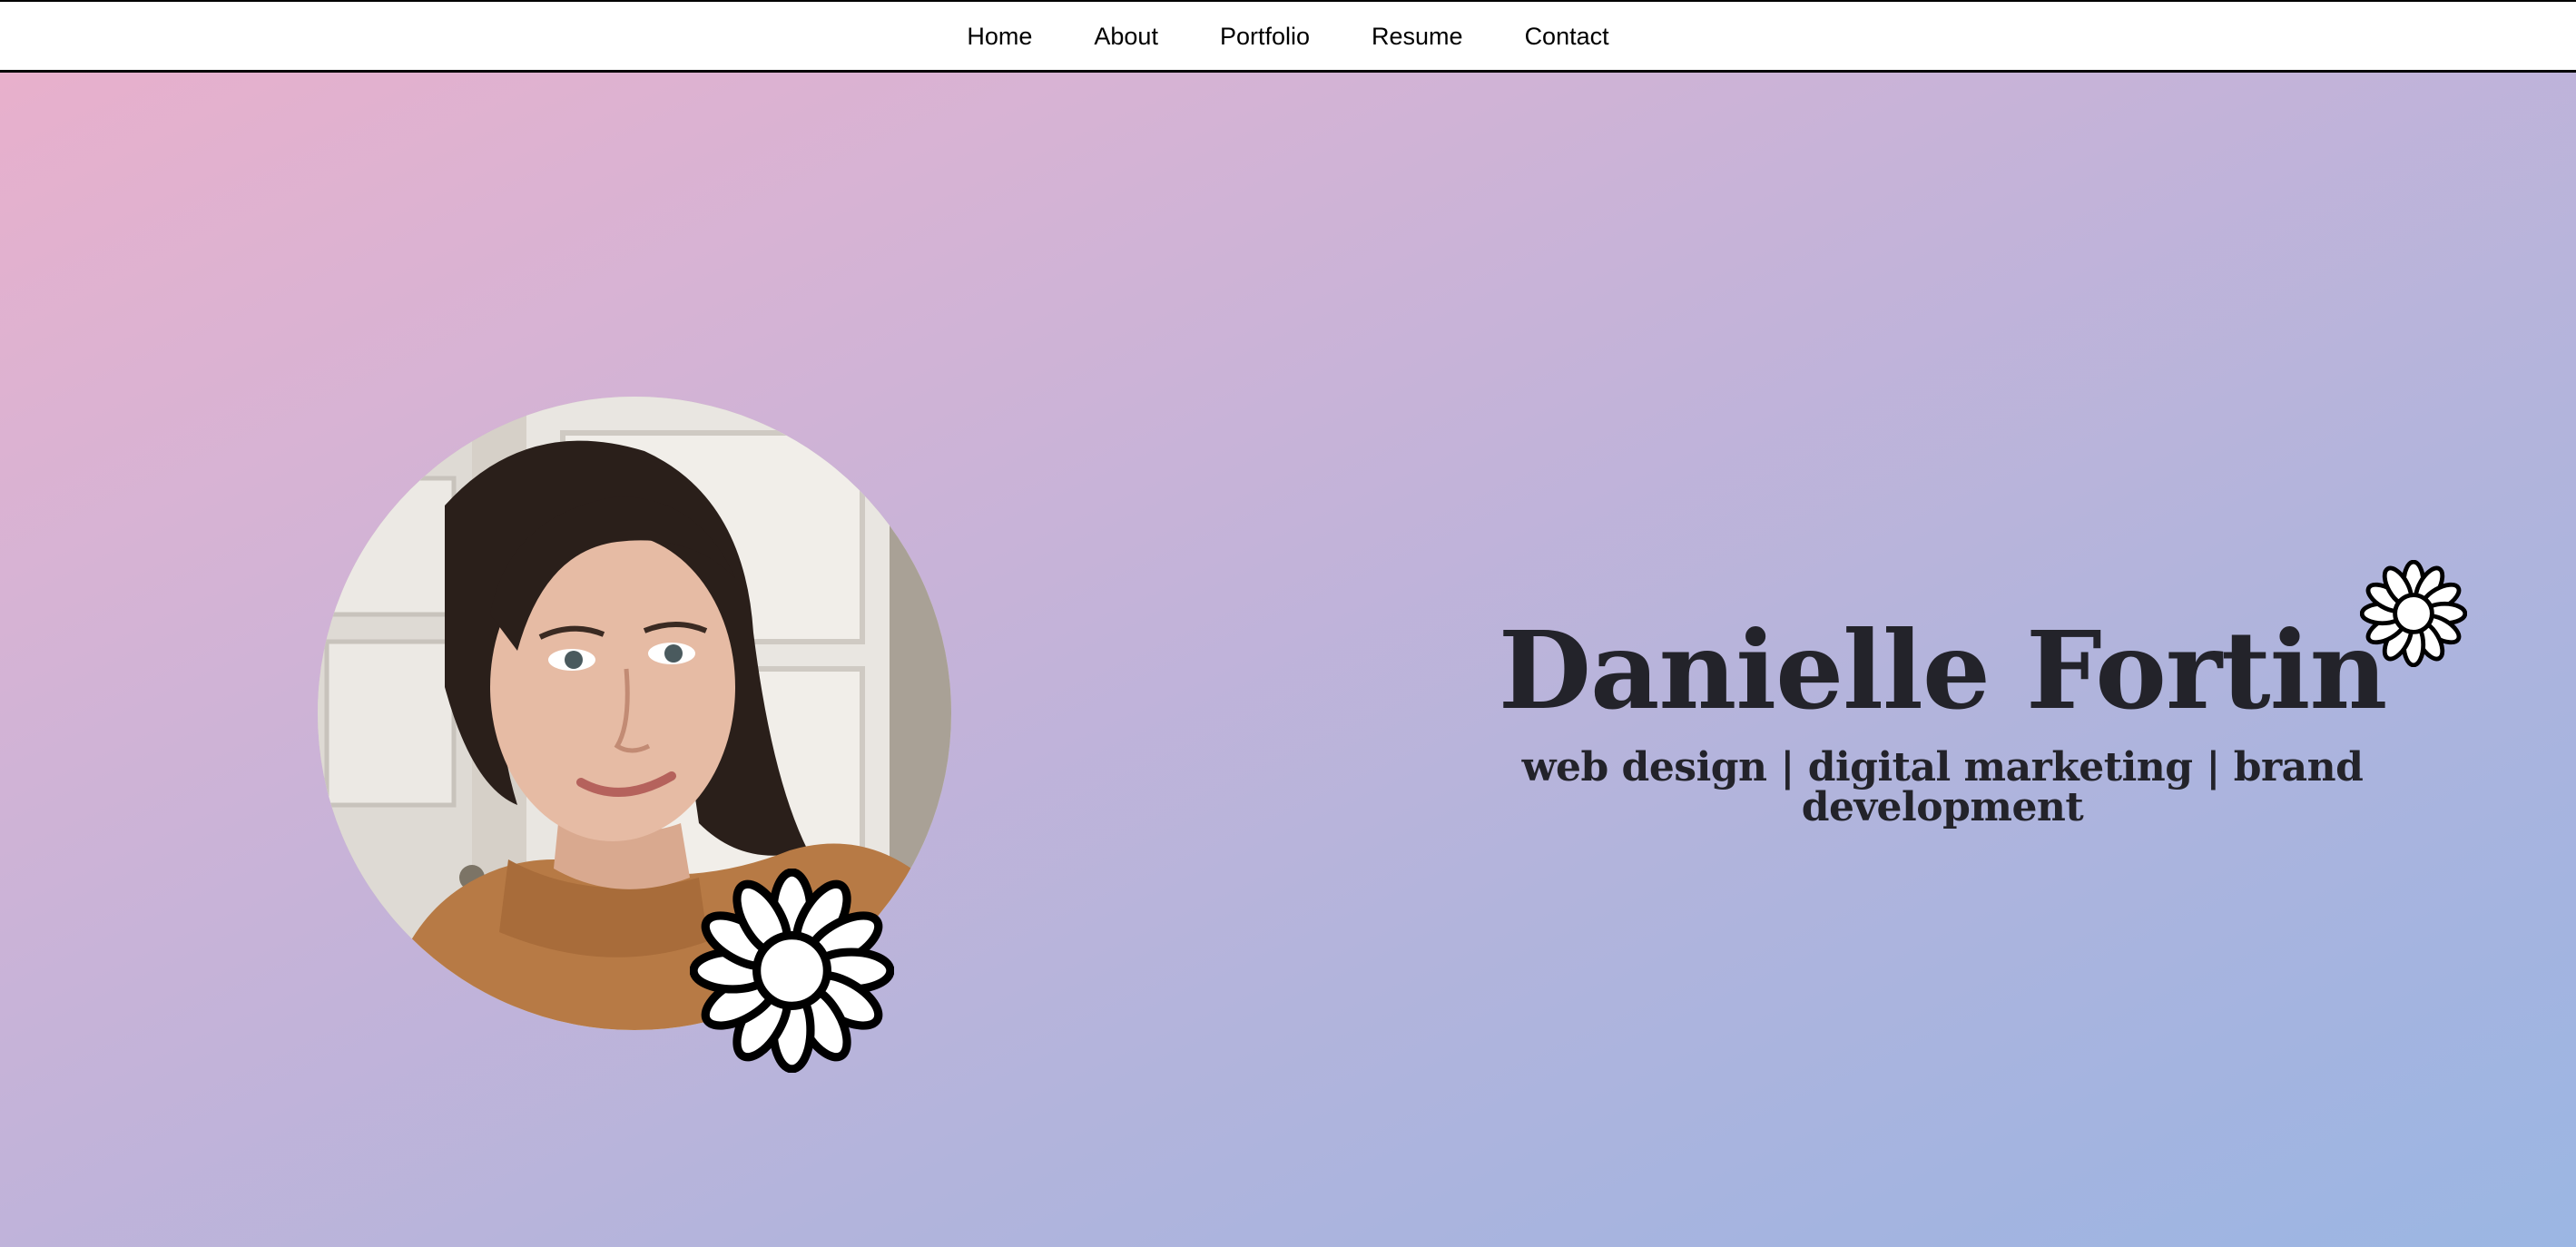 The image size is (2576, 1247). Describe the element at coordinates (999, 36) in the screenshot. I see `nav-link-home: Home` at that location.